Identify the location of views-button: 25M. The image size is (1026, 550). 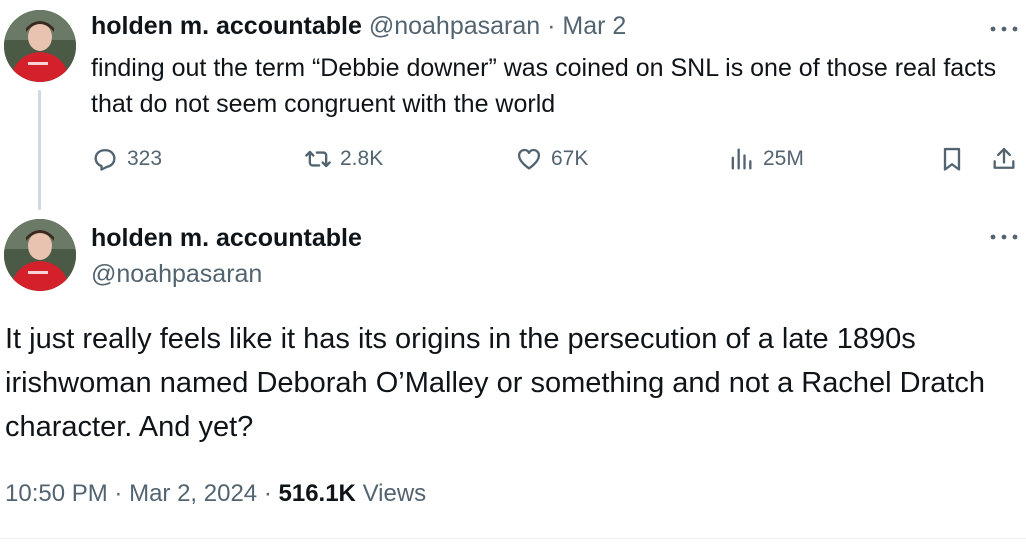
(765, 159).